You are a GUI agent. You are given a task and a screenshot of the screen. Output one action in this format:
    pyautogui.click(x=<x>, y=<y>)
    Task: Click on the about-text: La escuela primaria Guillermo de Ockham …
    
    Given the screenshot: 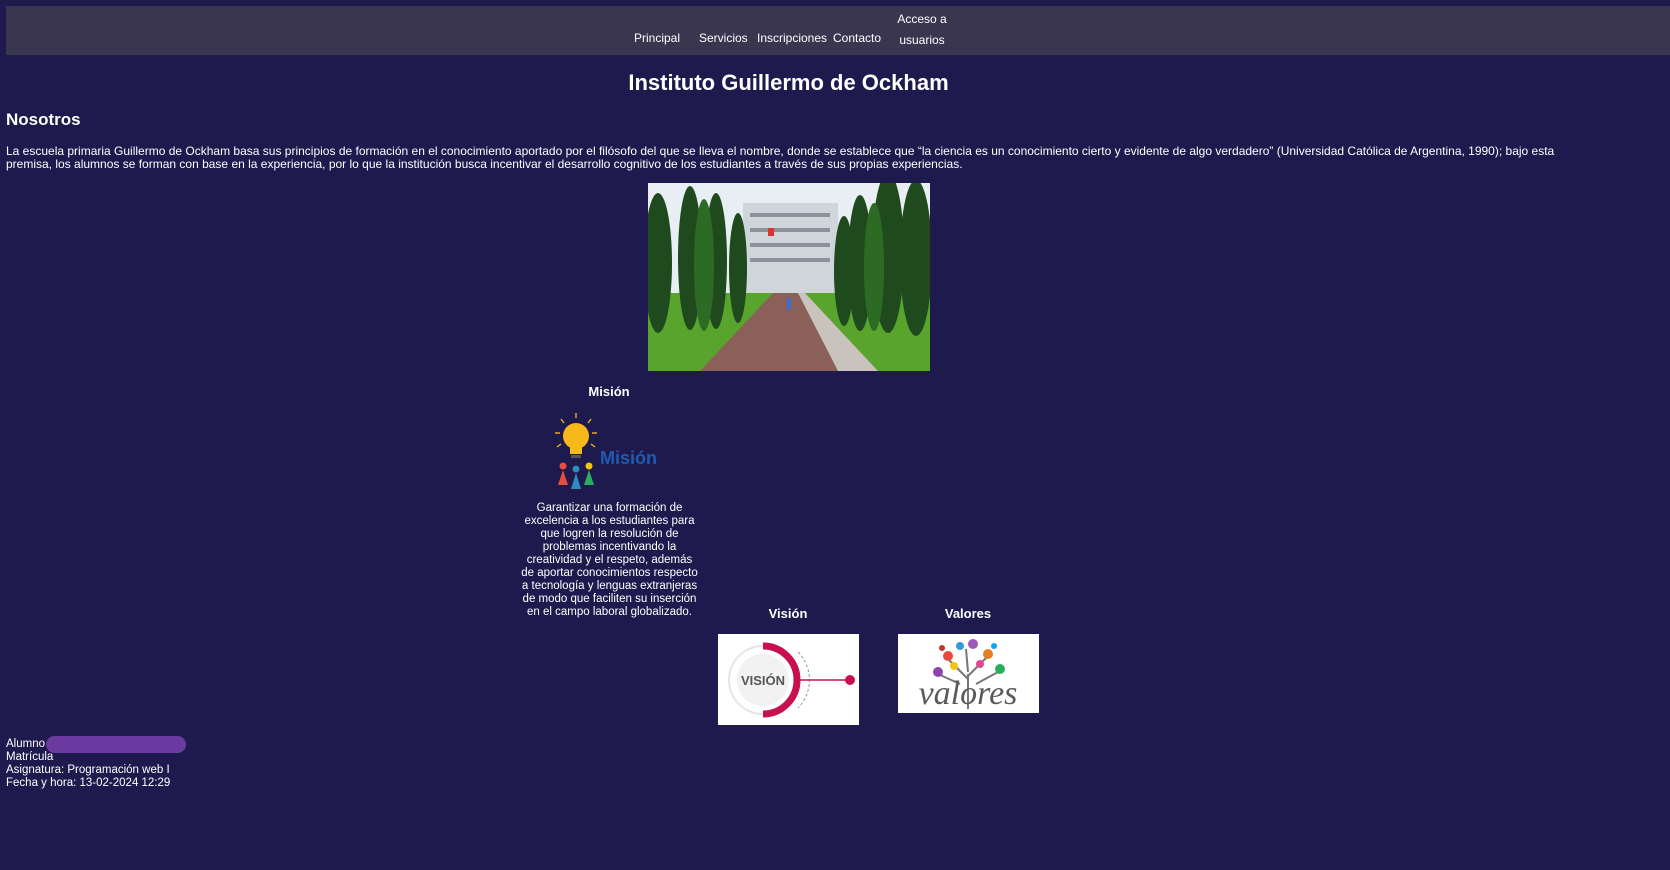 What is the action you would take?
    pyautogui.click(x=780, y=157)
    